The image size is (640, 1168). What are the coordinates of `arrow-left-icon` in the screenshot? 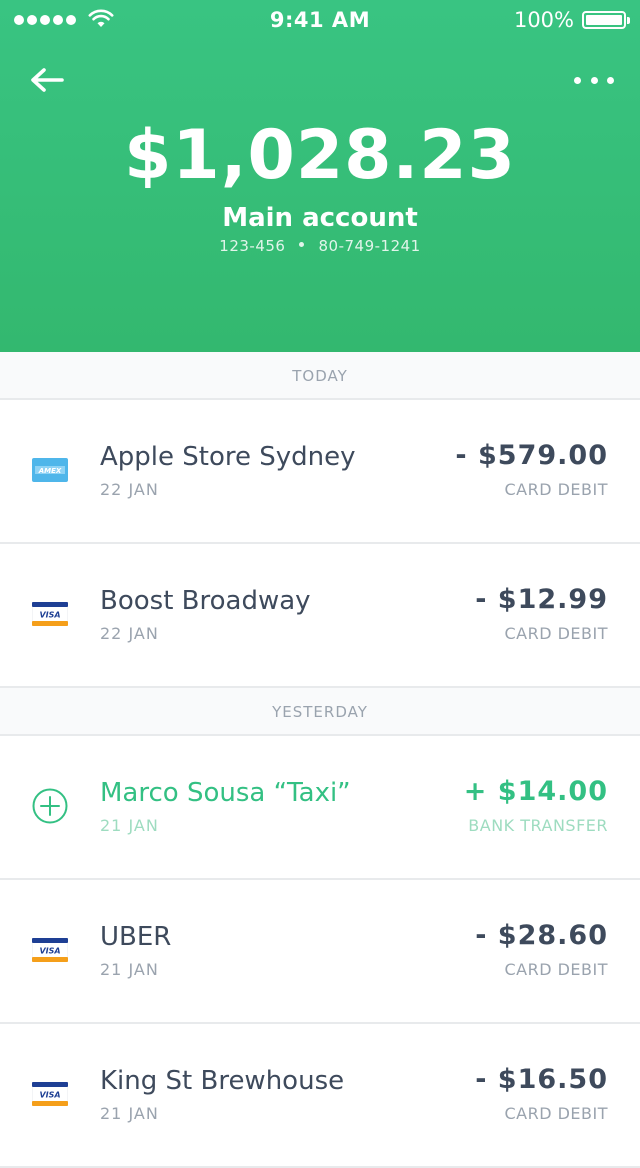 It's located at (48, 80).